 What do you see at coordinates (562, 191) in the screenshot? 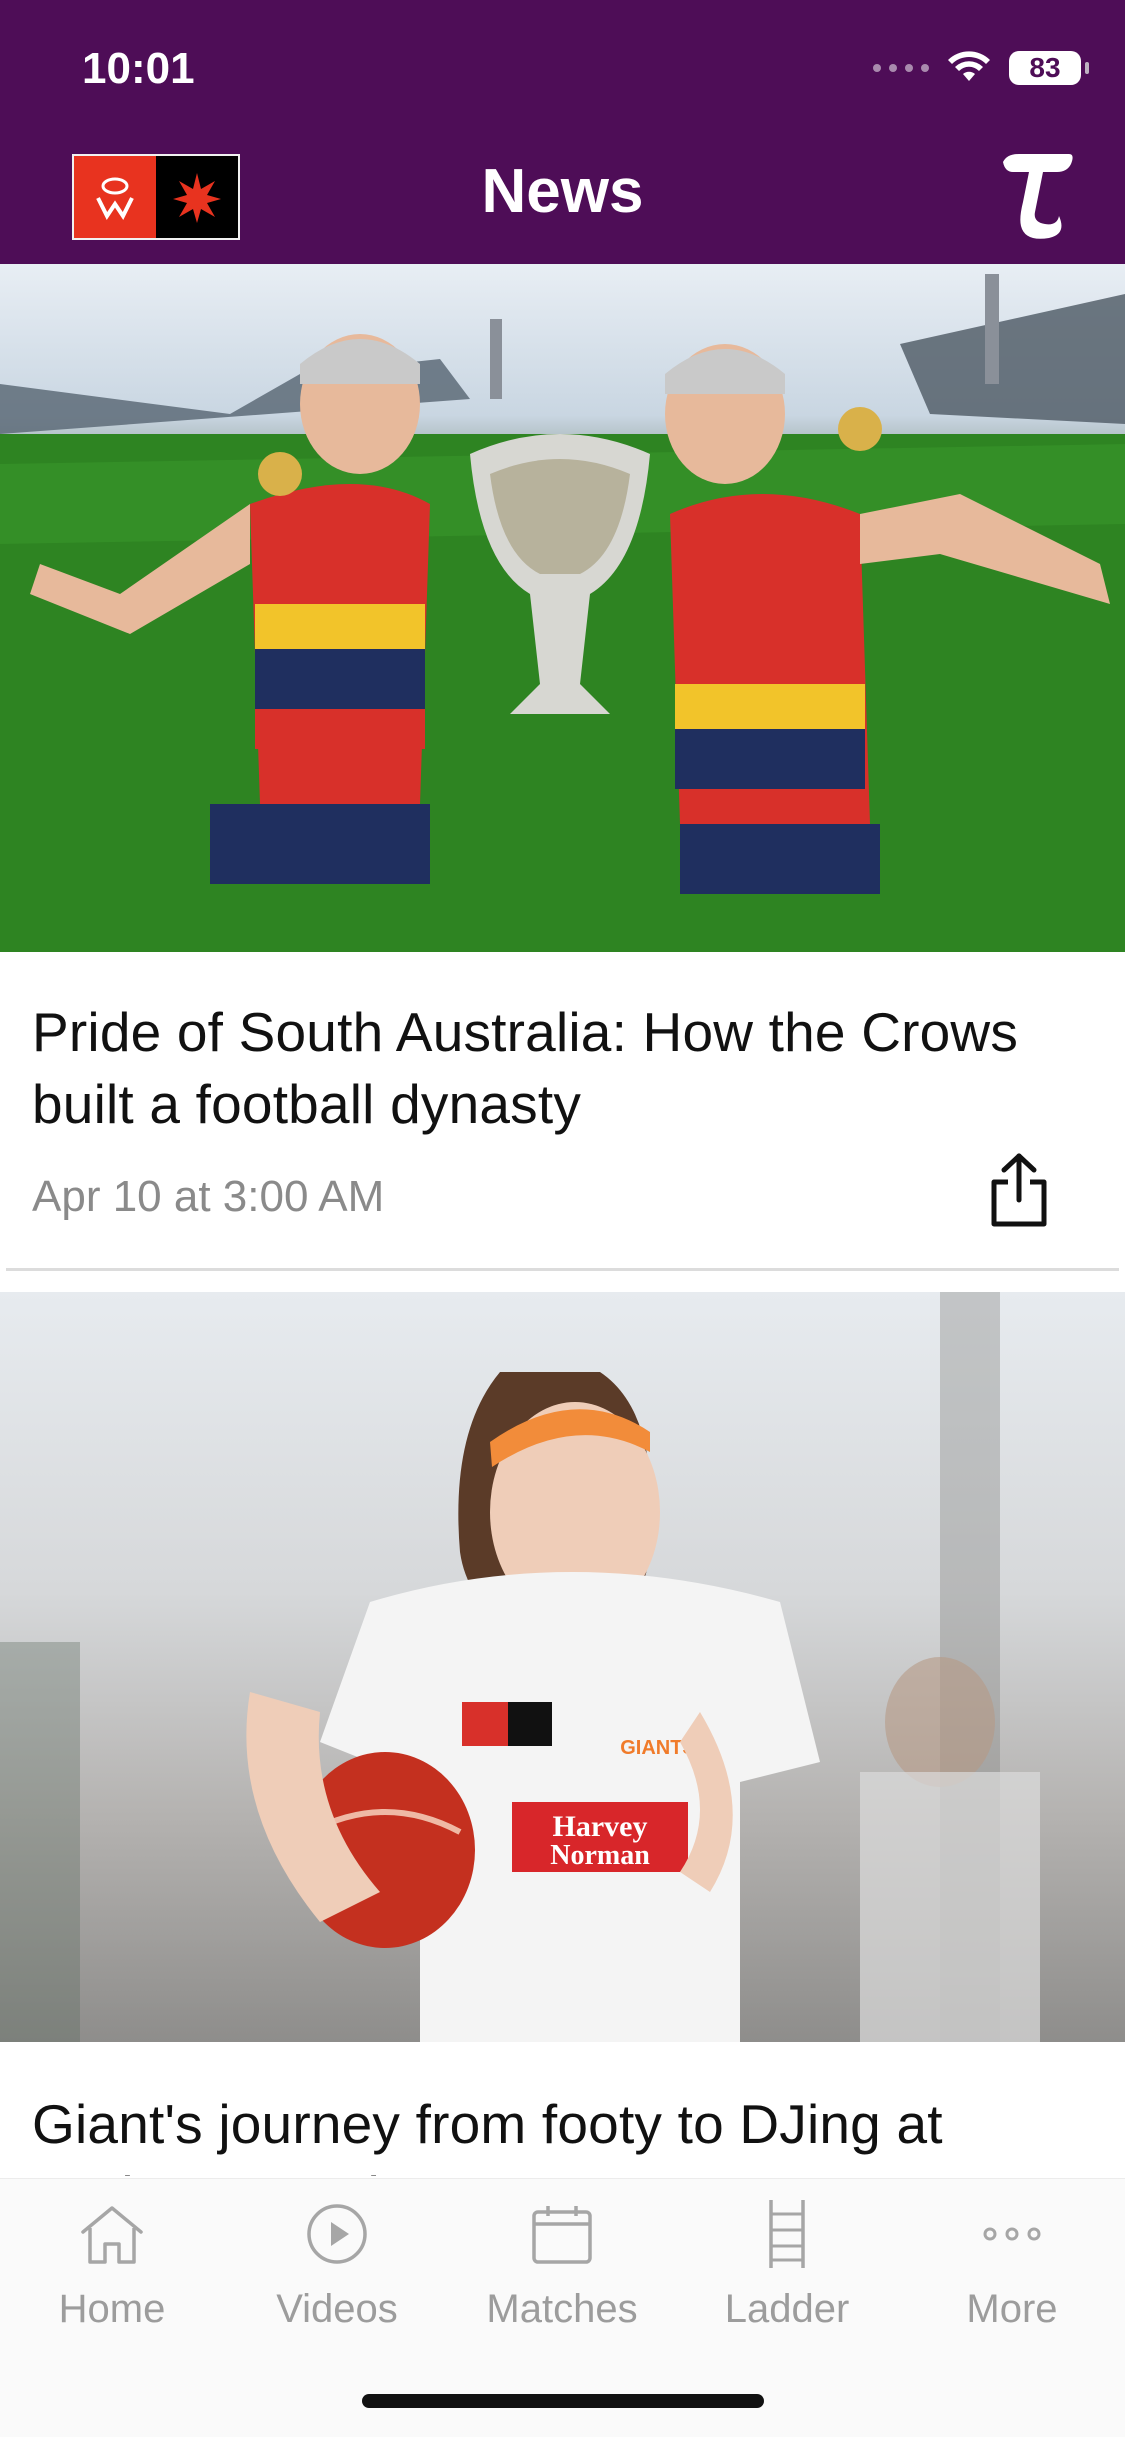
I see `page-title: News` at bounding box center [562, 191].